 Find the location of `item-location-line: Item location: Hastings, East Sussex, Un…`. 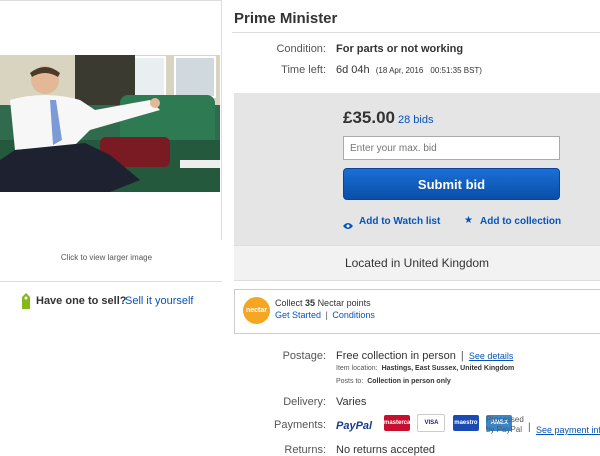

item-location-line: Item location: Hastings, East Sussex, Un… is located at coordinates (425, 368).